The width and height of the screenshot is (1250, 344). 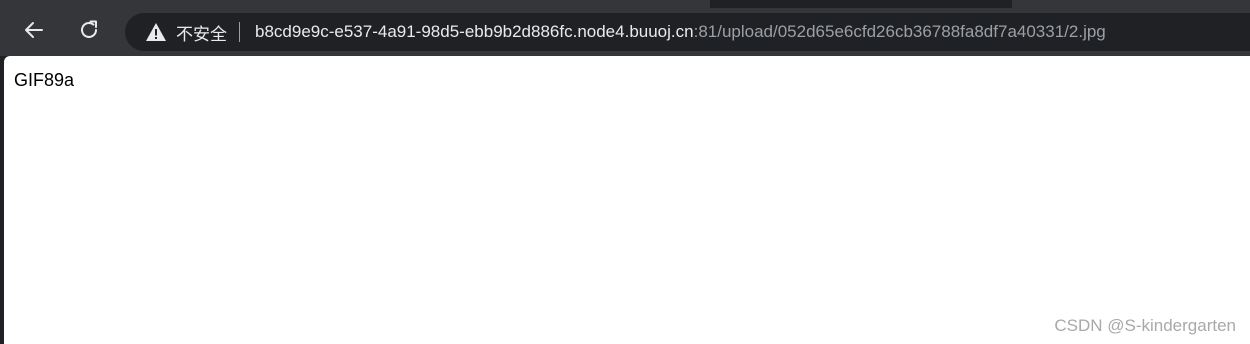 What do you see at coordinates (239, 32) in the screenshot?
I see `omnibox-divider` at bounding box center [239, 32].